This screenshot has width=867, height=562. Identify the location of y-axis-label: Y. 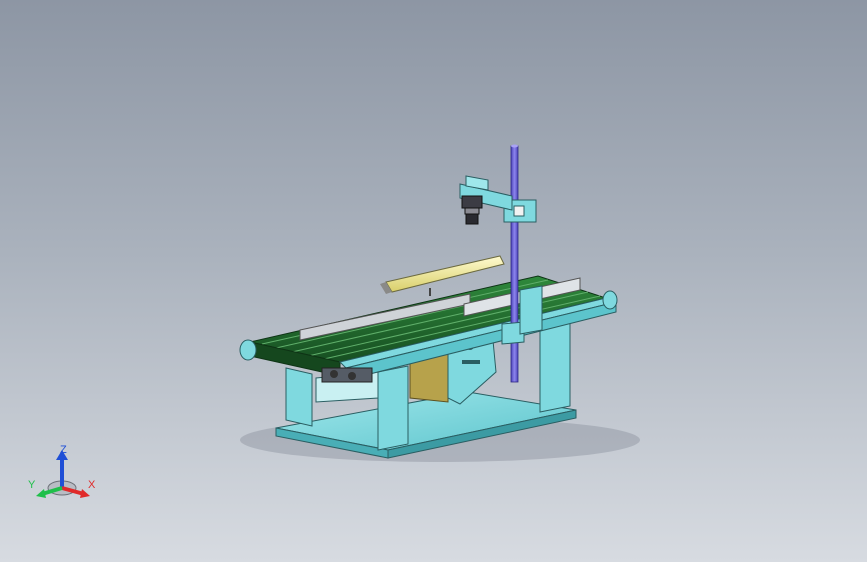
(32, 485).